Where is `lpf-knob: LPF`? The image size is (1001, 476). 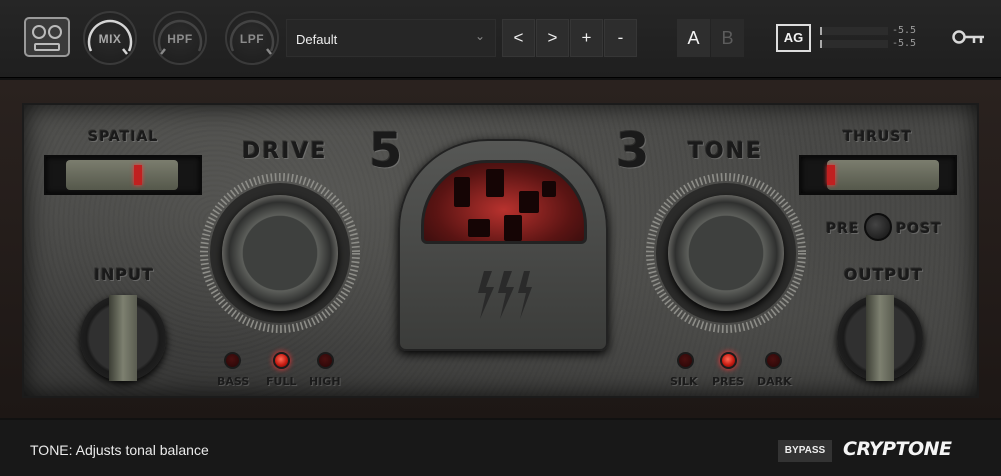 lpf-knob: LPF is located at coordinates (252, 38).